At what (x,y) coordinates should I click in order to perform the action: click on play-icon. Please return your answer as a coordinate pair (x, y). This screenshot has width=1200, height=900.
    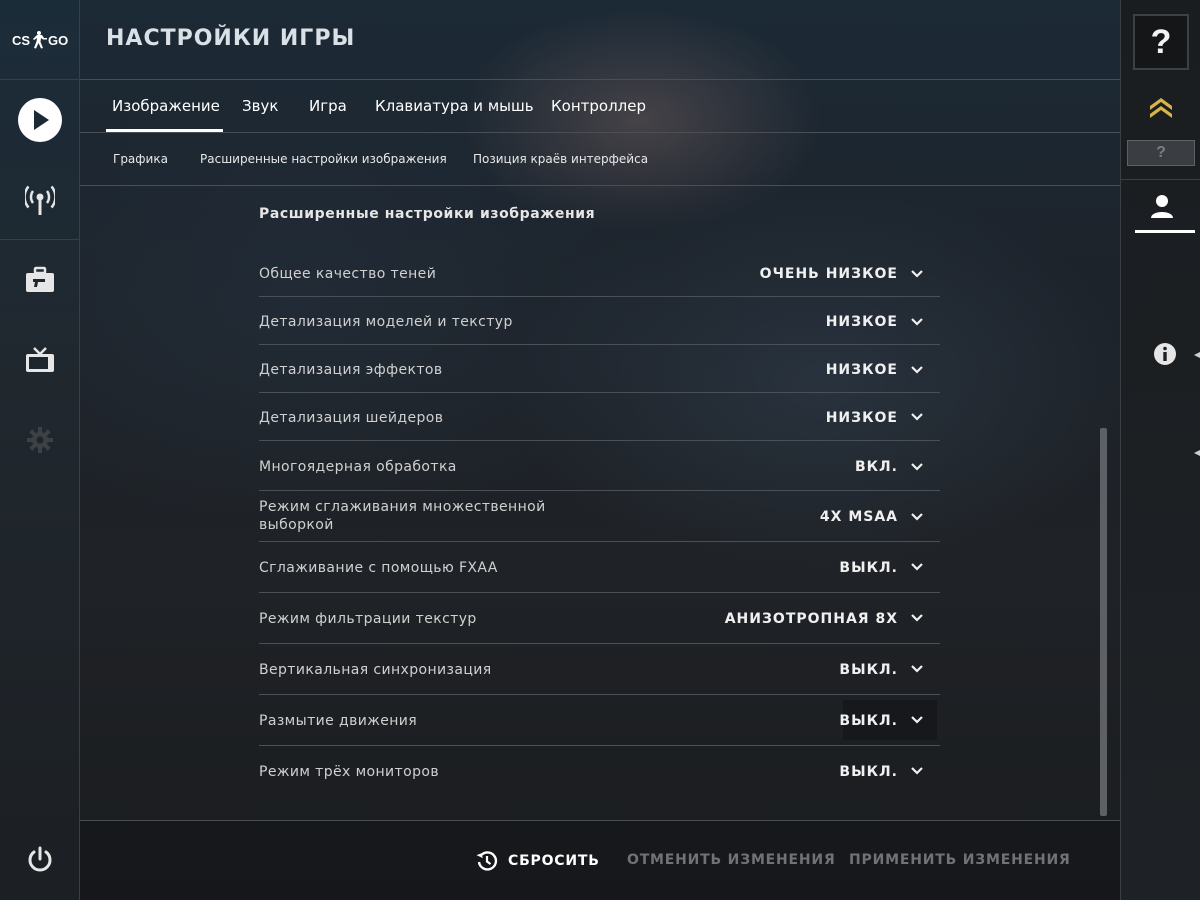
    Looking at the image, I should click on (40, 120).